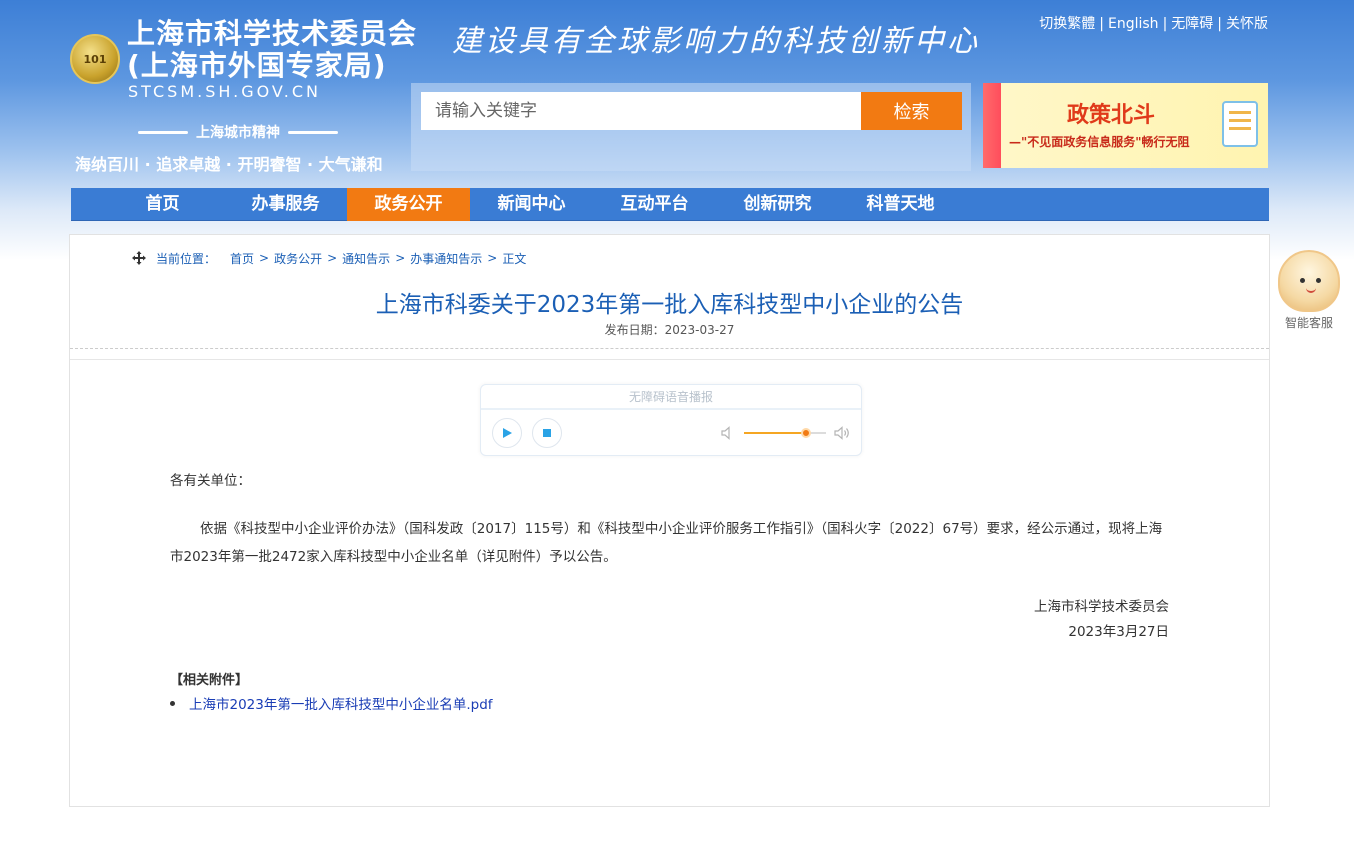 This screenshot has width=1354, height=846. I want to click on breadcrumb-service-notices: 办事通知告示, so click(446, 258).